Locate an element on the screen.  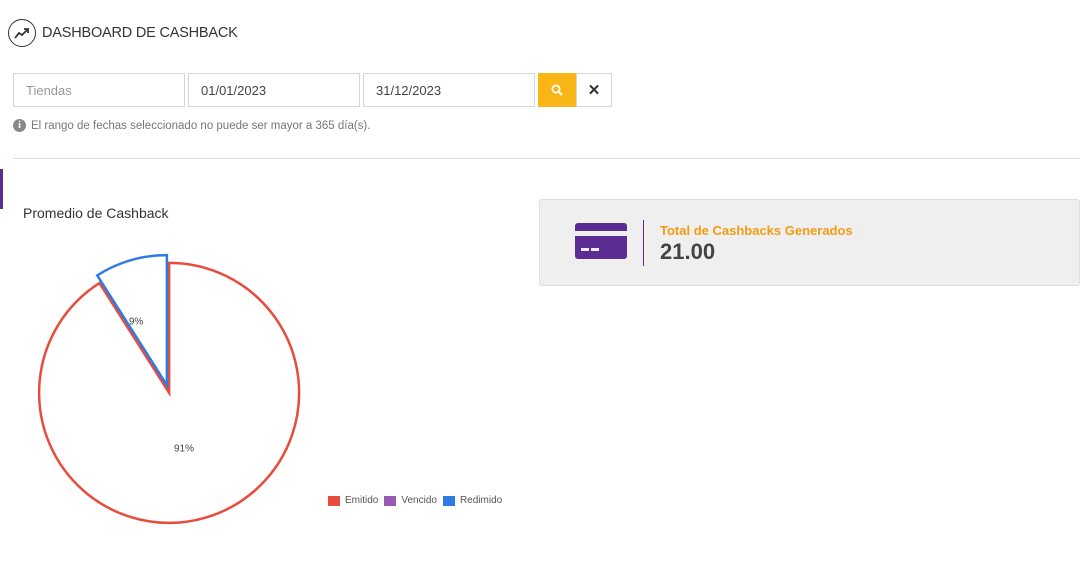
legend-item-emitido: Emitido is located at coordinates (353, 500).